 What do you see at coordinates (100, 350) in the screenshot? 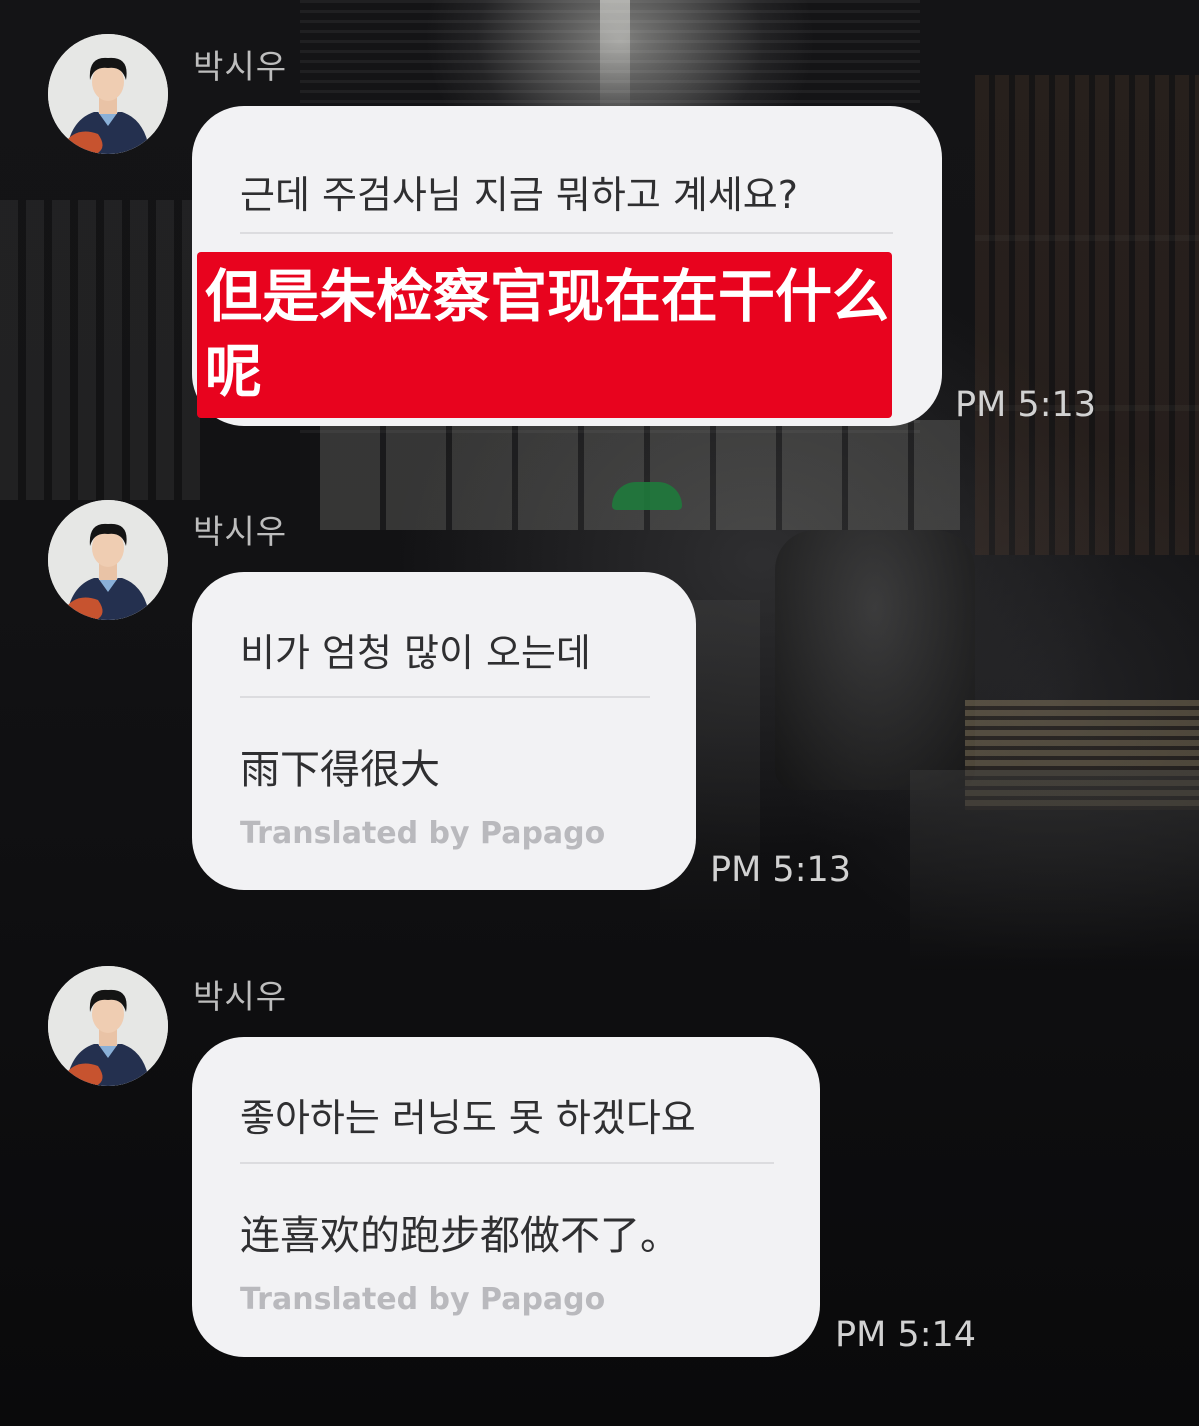
I see `background-left-shelf` at bounding box center [100, 350].